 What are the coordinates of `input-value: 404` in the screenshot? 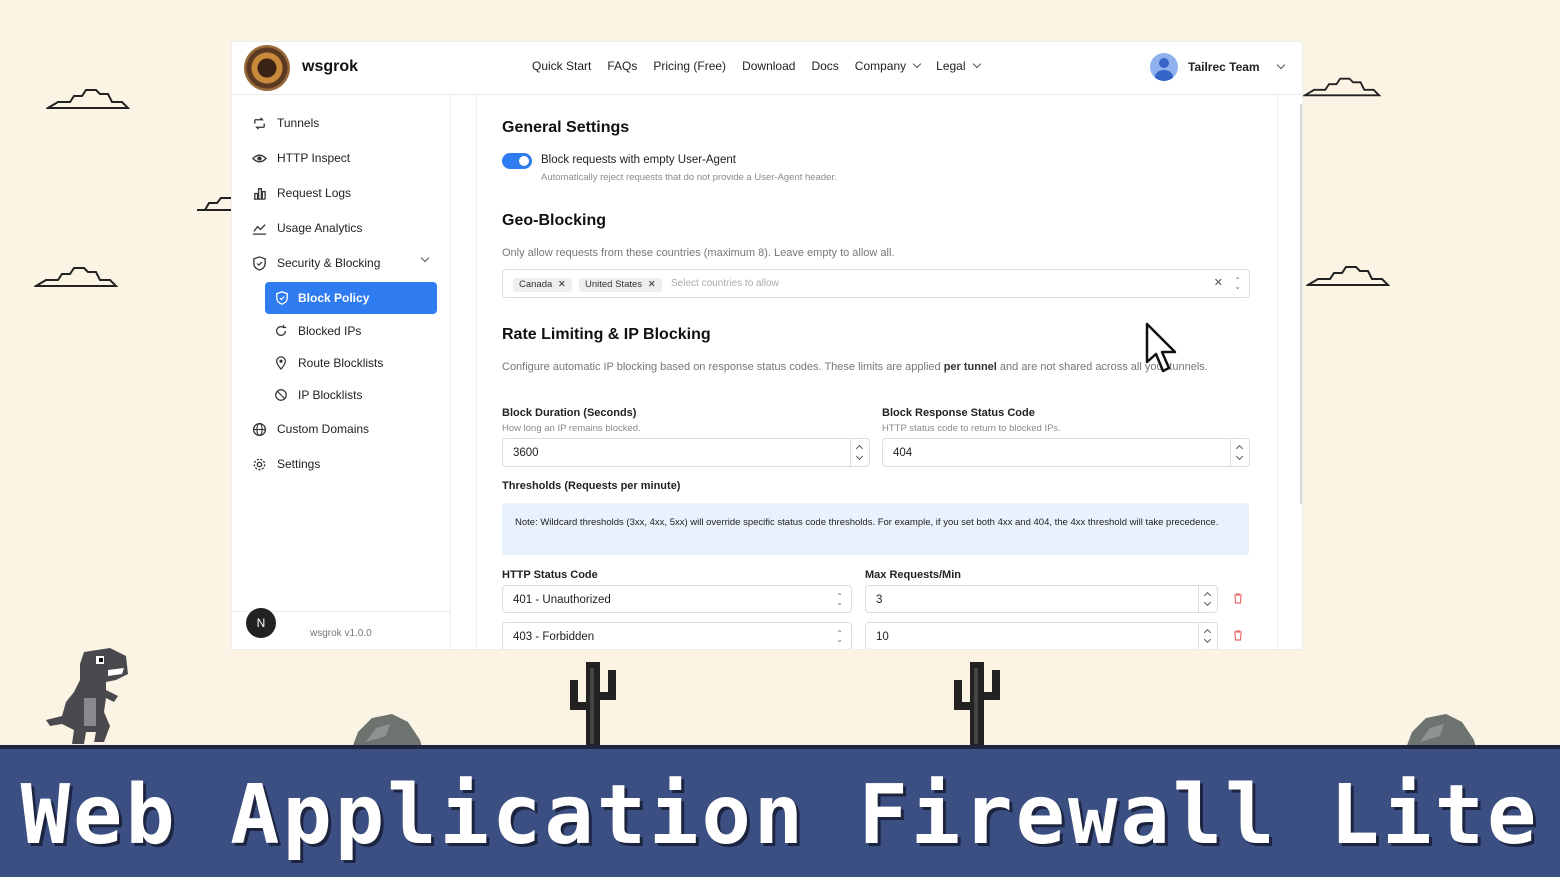 It's located at (903, 453).